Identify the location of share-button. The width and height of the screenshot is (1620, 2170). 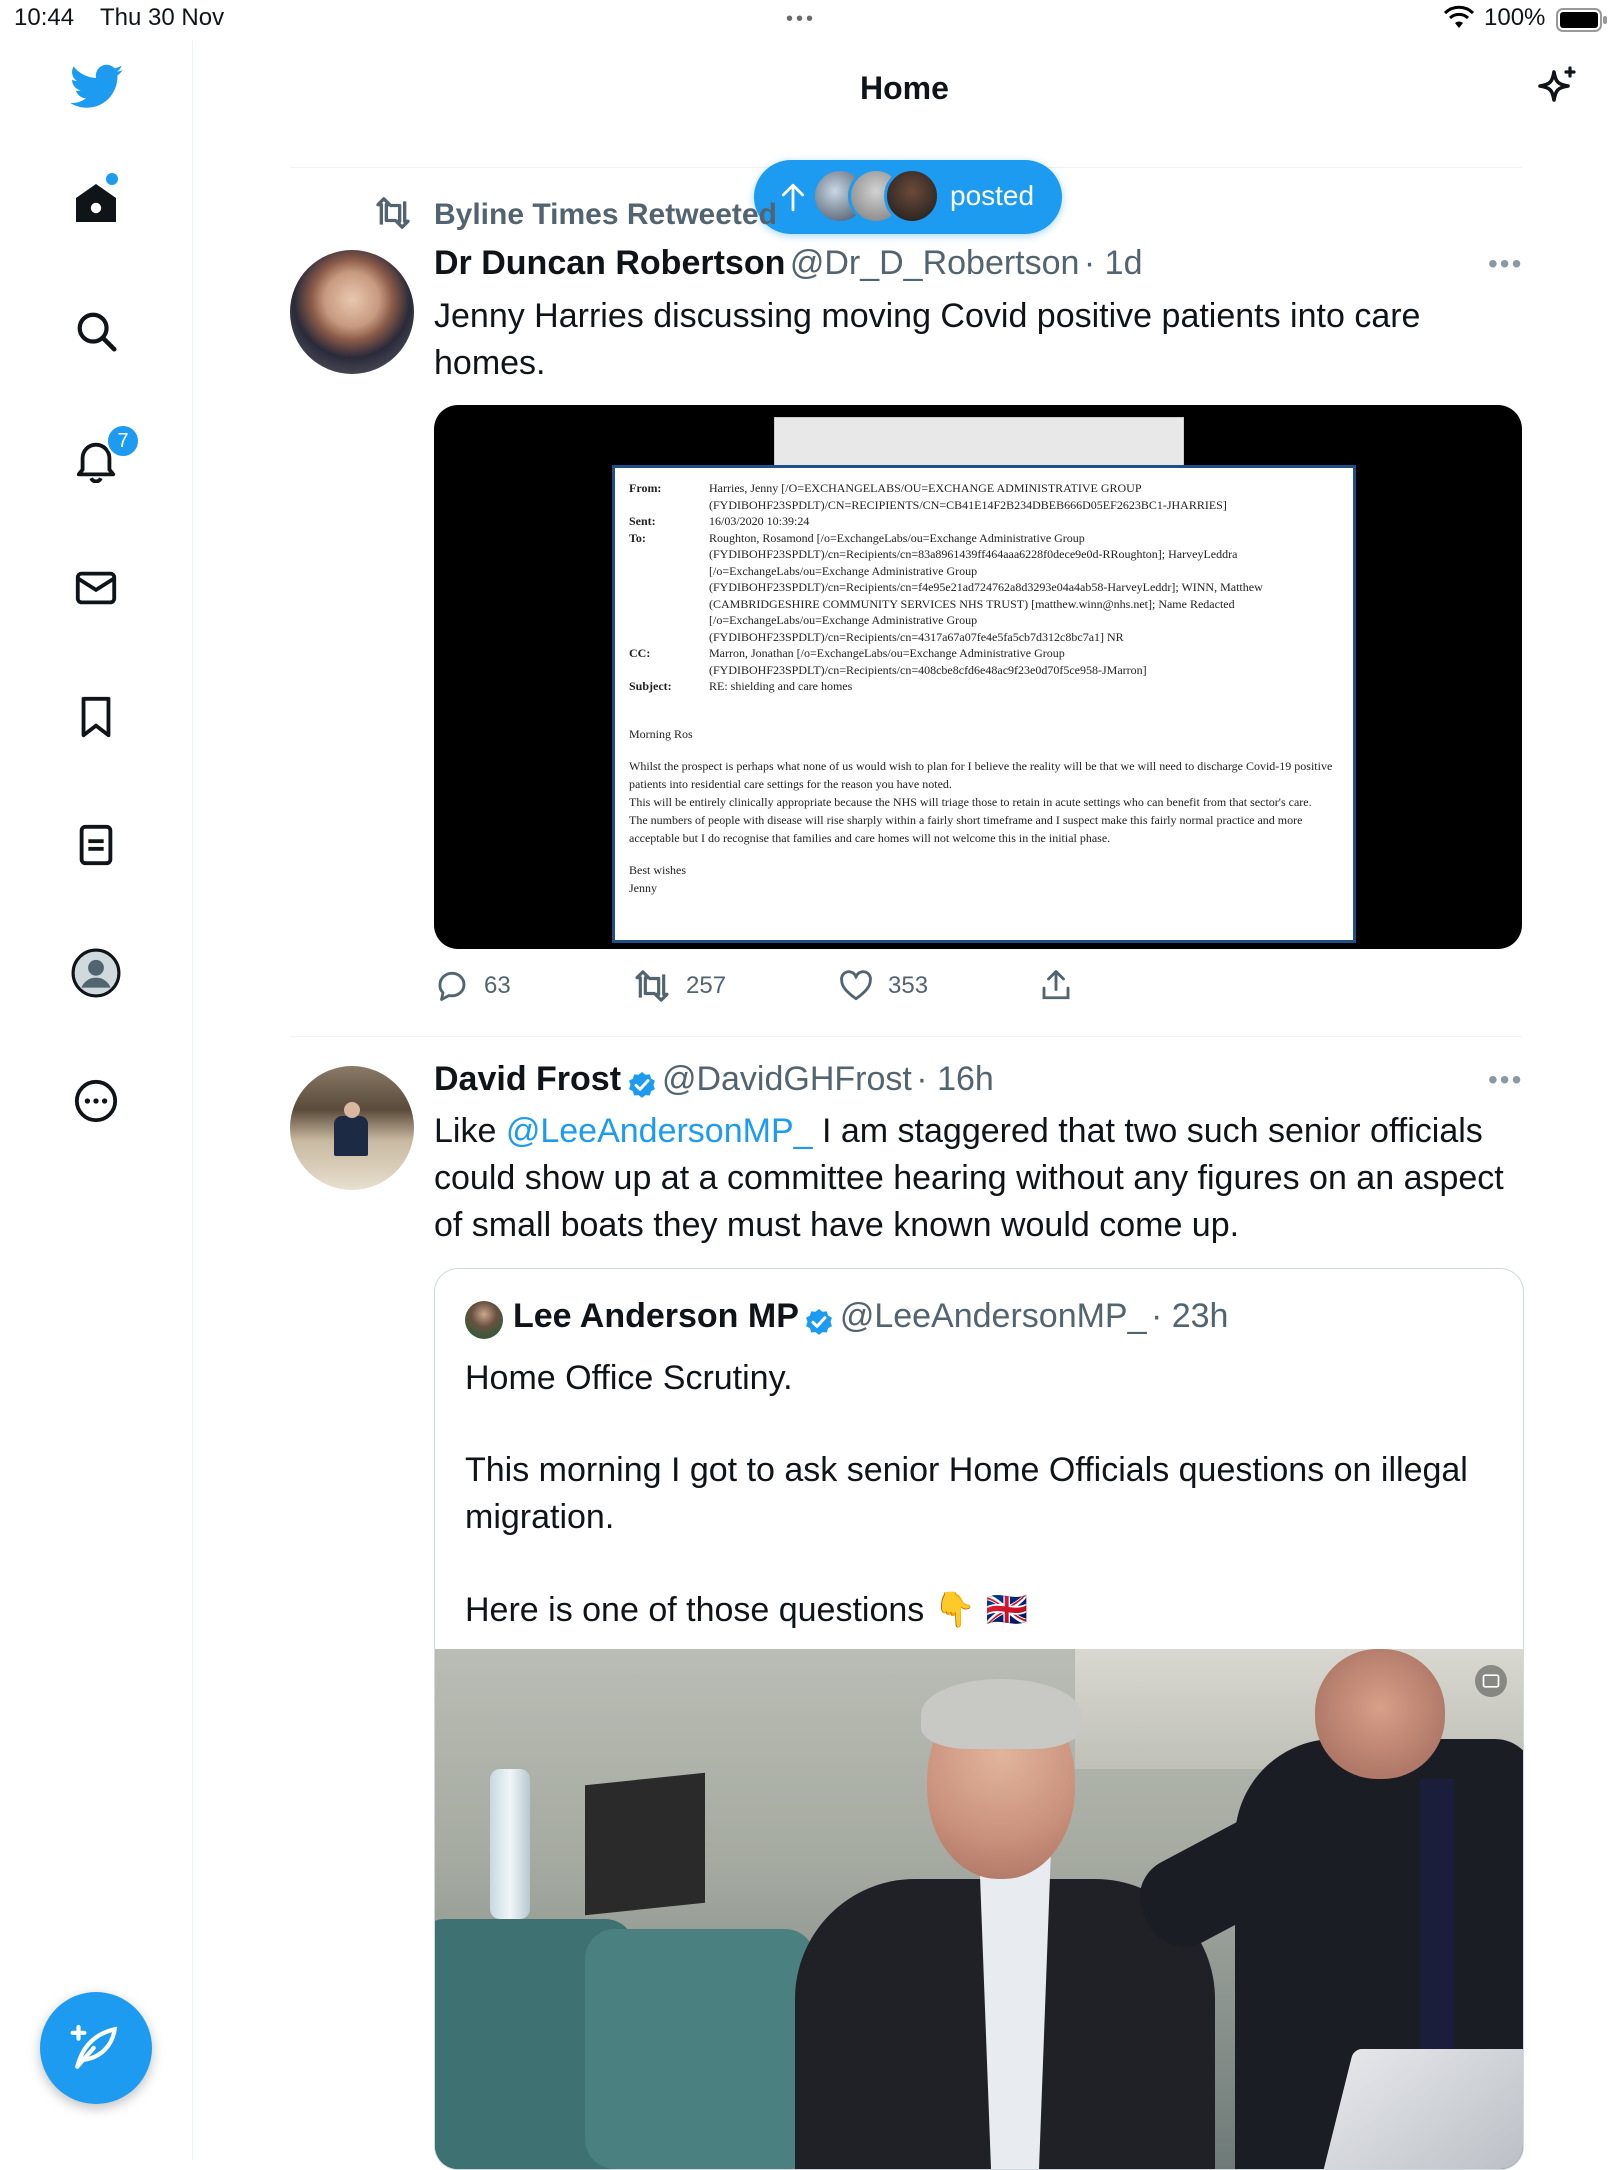
(1056, 985).